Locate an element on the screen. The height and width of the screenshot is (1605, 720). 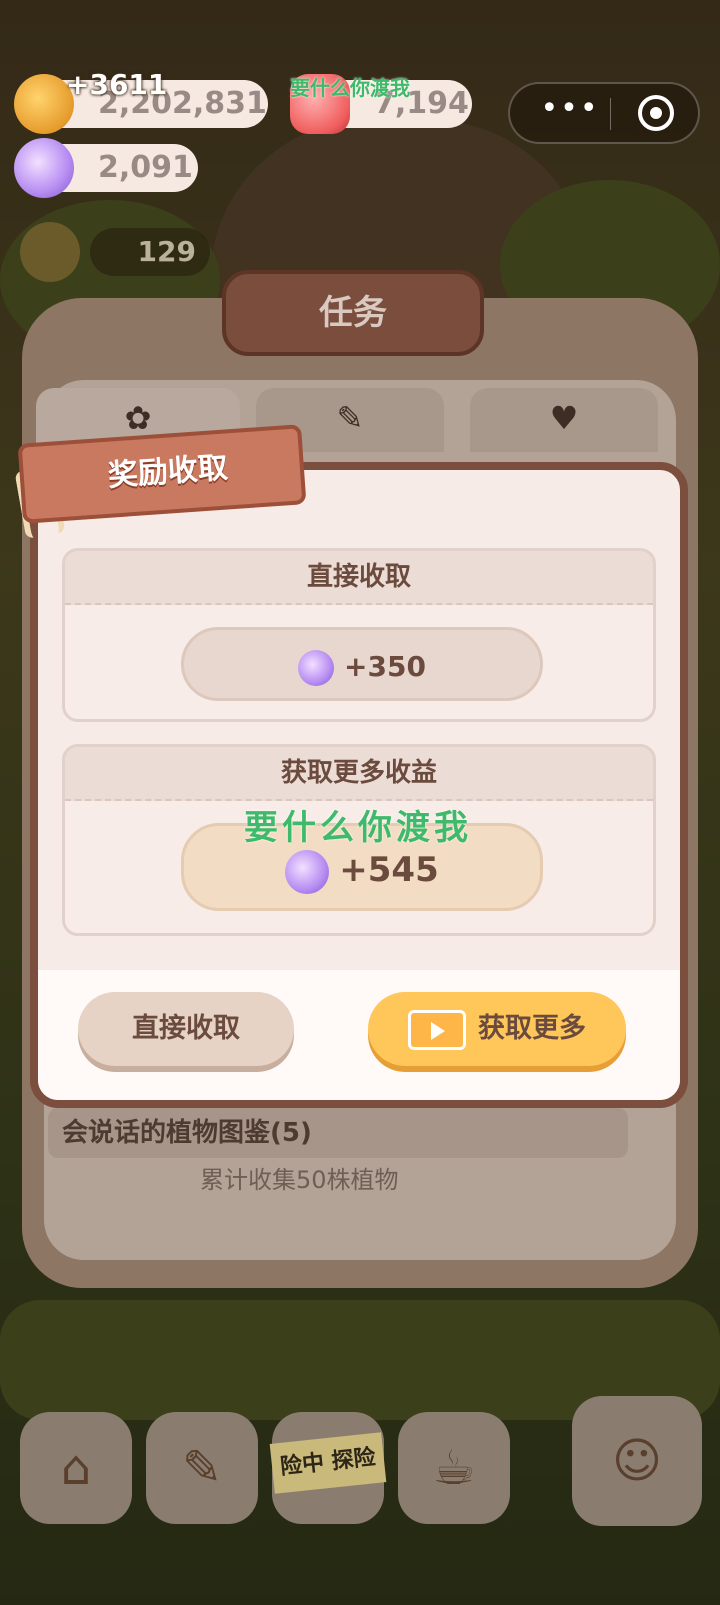
direct-reward-pill: +350 is located at coordinates (362, 664).